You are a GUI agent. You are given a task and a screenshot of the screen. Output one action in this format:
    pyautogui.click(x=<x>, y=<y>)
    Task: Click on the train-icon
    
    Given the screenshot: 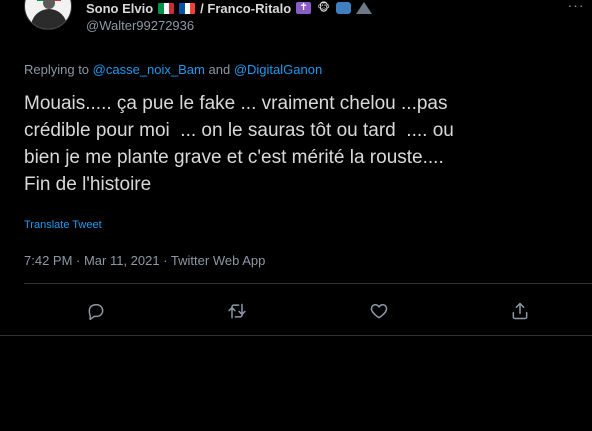 What is the action you would take?
    pyautogui.click(x=344, y=8)
    